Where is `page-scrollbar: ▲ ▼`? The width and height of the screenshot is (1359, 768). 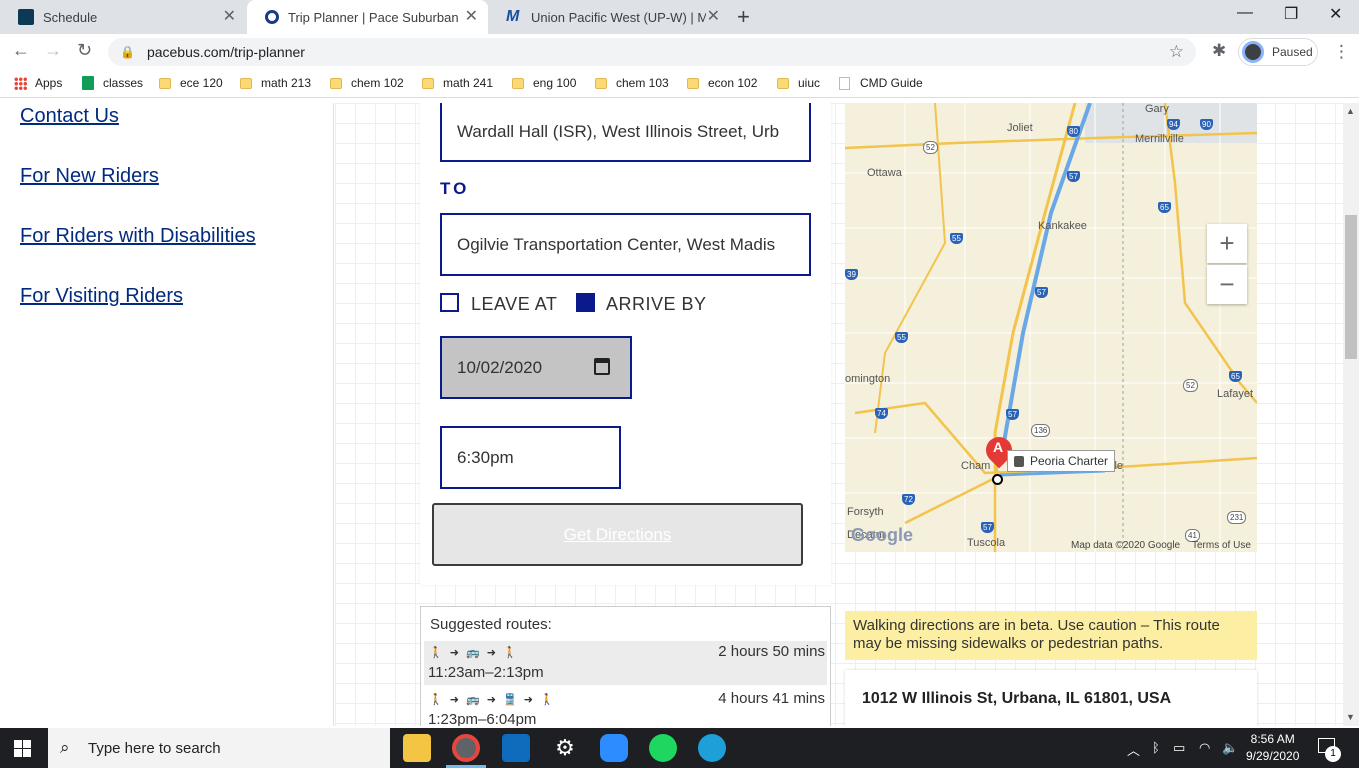
page-scrollbar: ▲ ▼ is located at coordinates (1351, 414).